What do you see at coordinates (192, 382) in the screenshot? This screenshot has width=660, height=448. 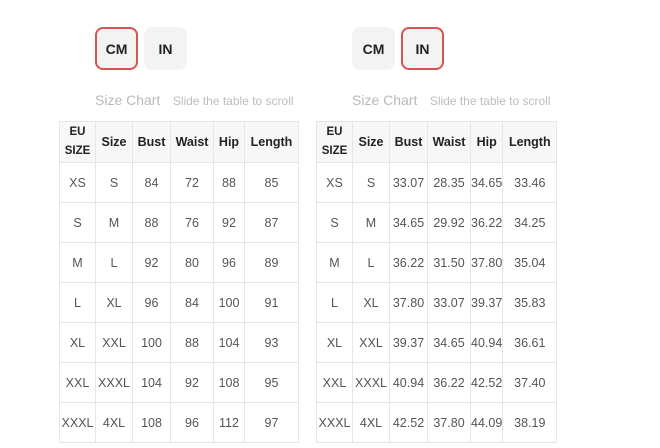 I see `waist-cell: 92` at bounding box center [192, 382].